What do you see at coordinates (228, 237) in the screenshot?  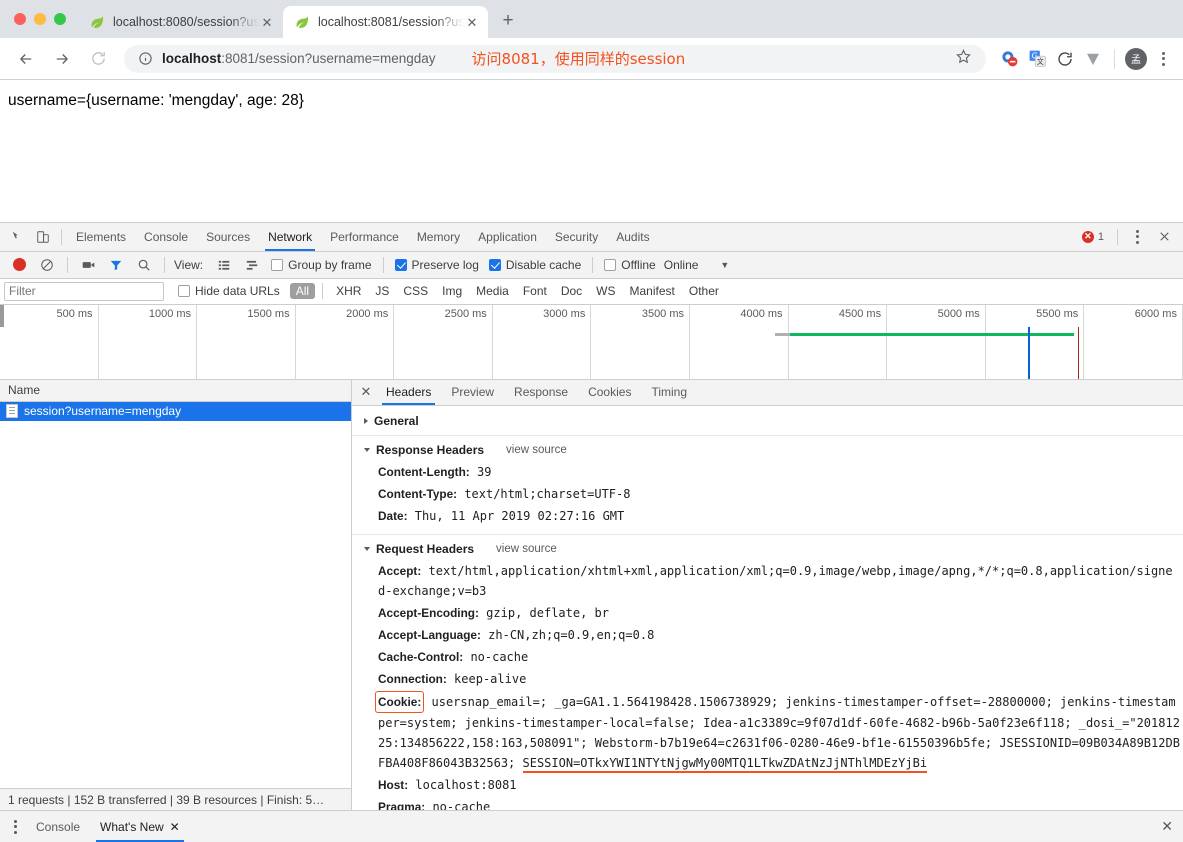 I see `devtools-tab-sources: Sources` at bounding box center [228, 237].